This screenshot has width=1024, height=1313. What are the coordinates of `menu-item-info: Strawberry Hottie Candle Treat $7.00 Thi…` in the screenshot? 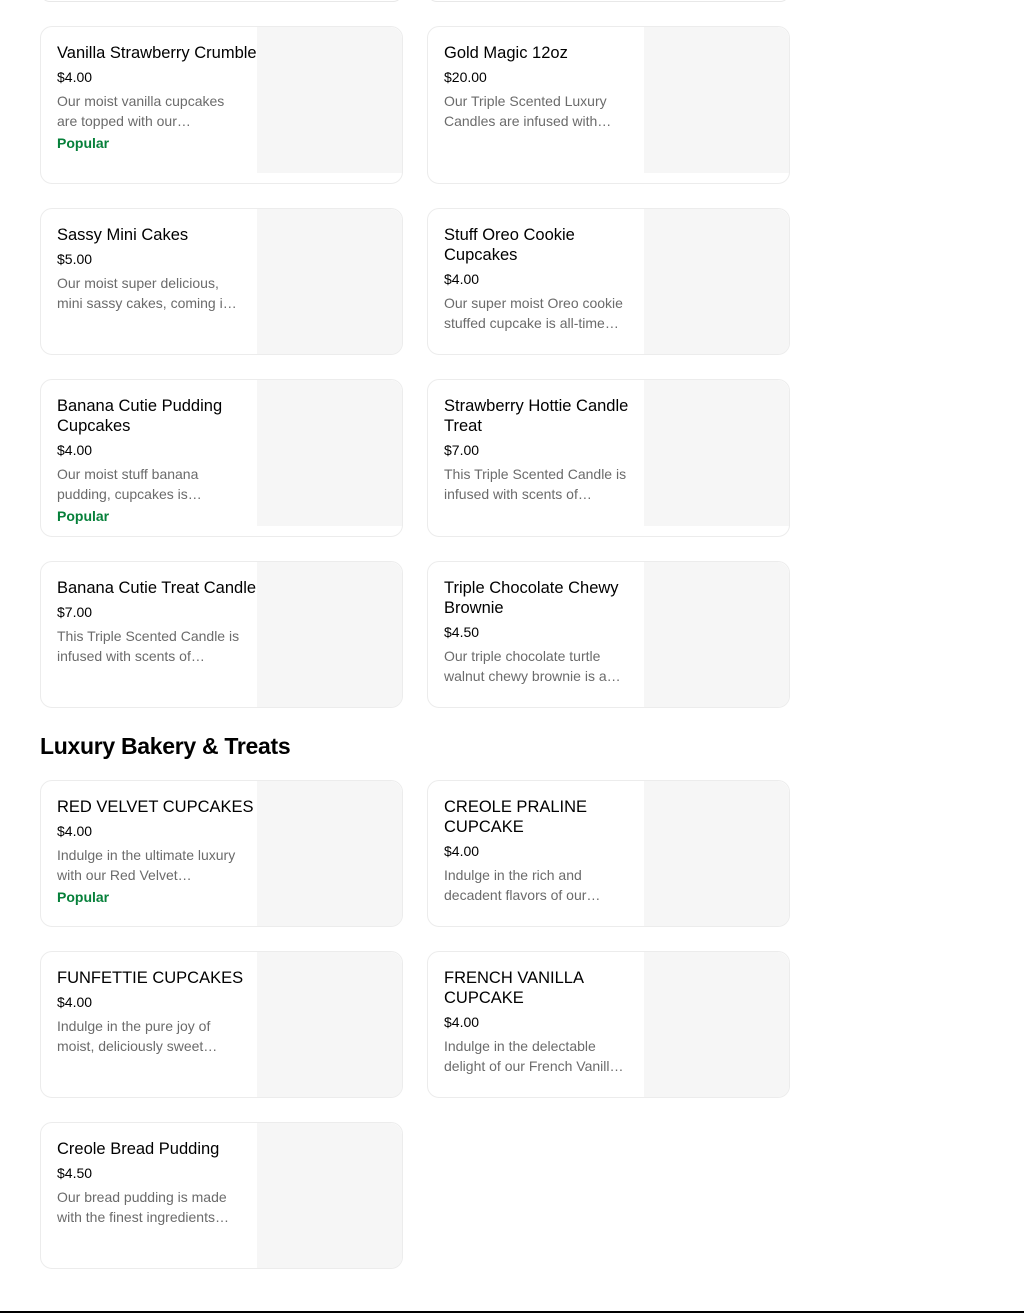 It's located at (536, 458).